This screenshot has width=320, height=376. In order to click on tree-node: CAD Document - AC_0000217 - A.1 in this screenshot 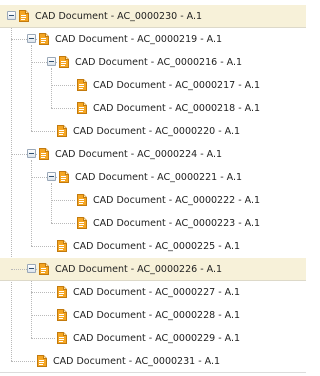, I will do `click(153, 85)`.